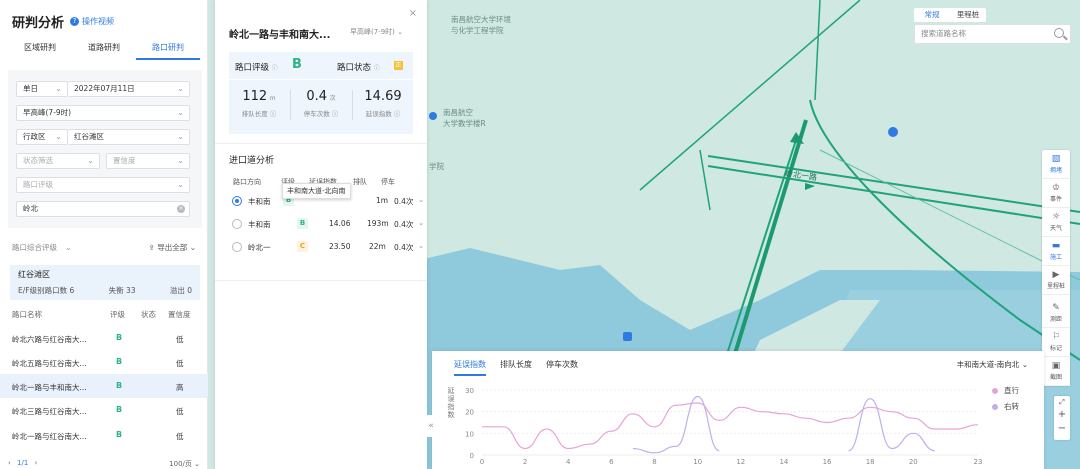 The image size is (1080, 469). I want to click on weather-icon: ☼, so click(1056, 217).